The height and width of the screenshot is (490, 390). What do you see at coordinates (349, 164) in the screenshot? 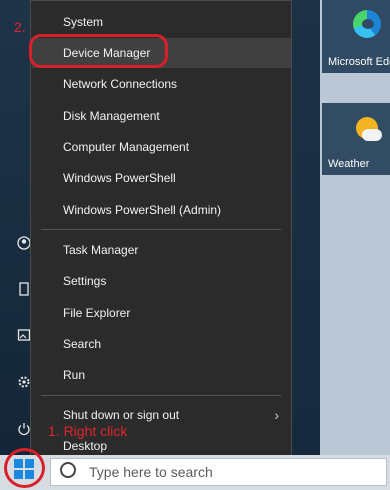
I see `tile-label: Weather` at bounding box center [349, 164].